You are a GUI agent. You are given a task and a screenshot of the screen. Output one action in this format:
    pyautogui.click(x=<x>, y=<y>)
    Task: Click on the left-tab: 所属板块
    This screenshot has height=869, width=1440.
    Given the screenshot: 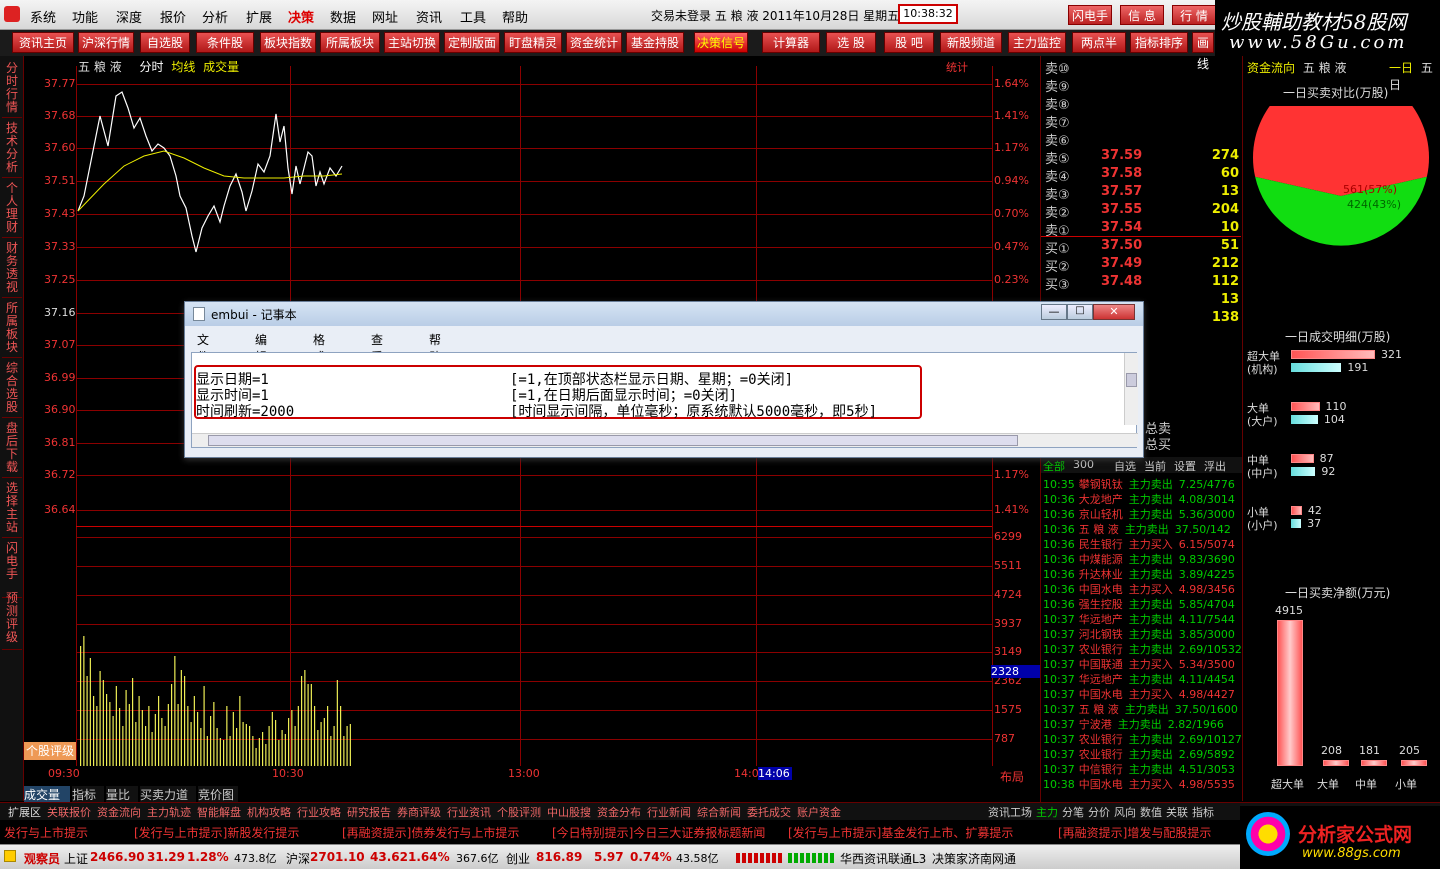 What is the action you would take?
    pyautogui.click(x=12, y=329)
    